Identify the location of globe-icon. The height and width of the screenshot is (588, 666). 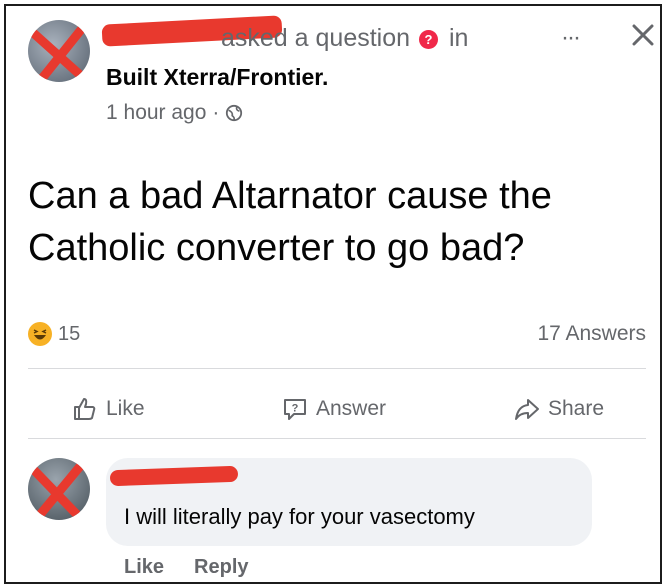
(234, 113).